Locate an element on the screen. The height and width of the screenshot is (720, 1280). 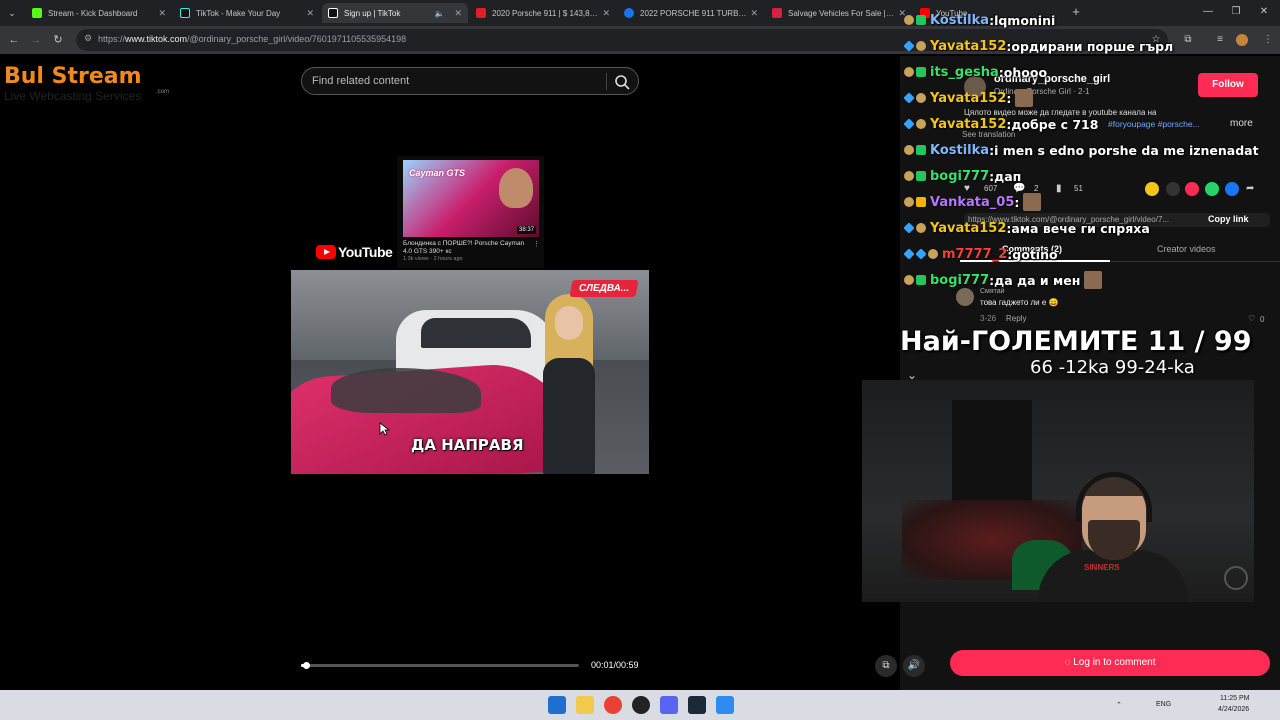
obs-icon is located at coordinates (641, 705).